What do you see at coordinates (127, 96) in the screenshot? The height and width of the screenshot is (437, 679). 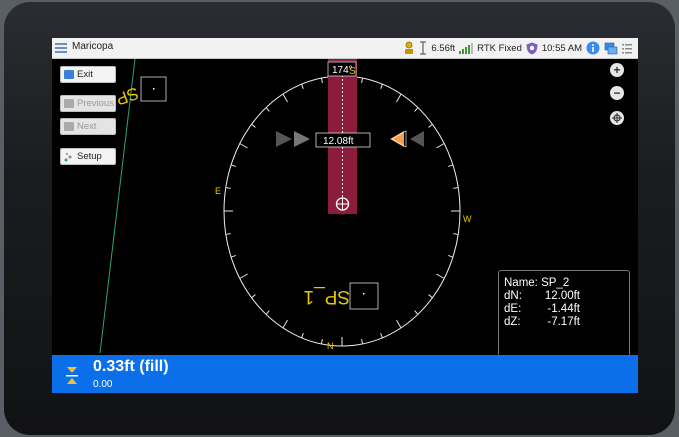 I see `map-point-label: SP` at bounding box center [127, 96].